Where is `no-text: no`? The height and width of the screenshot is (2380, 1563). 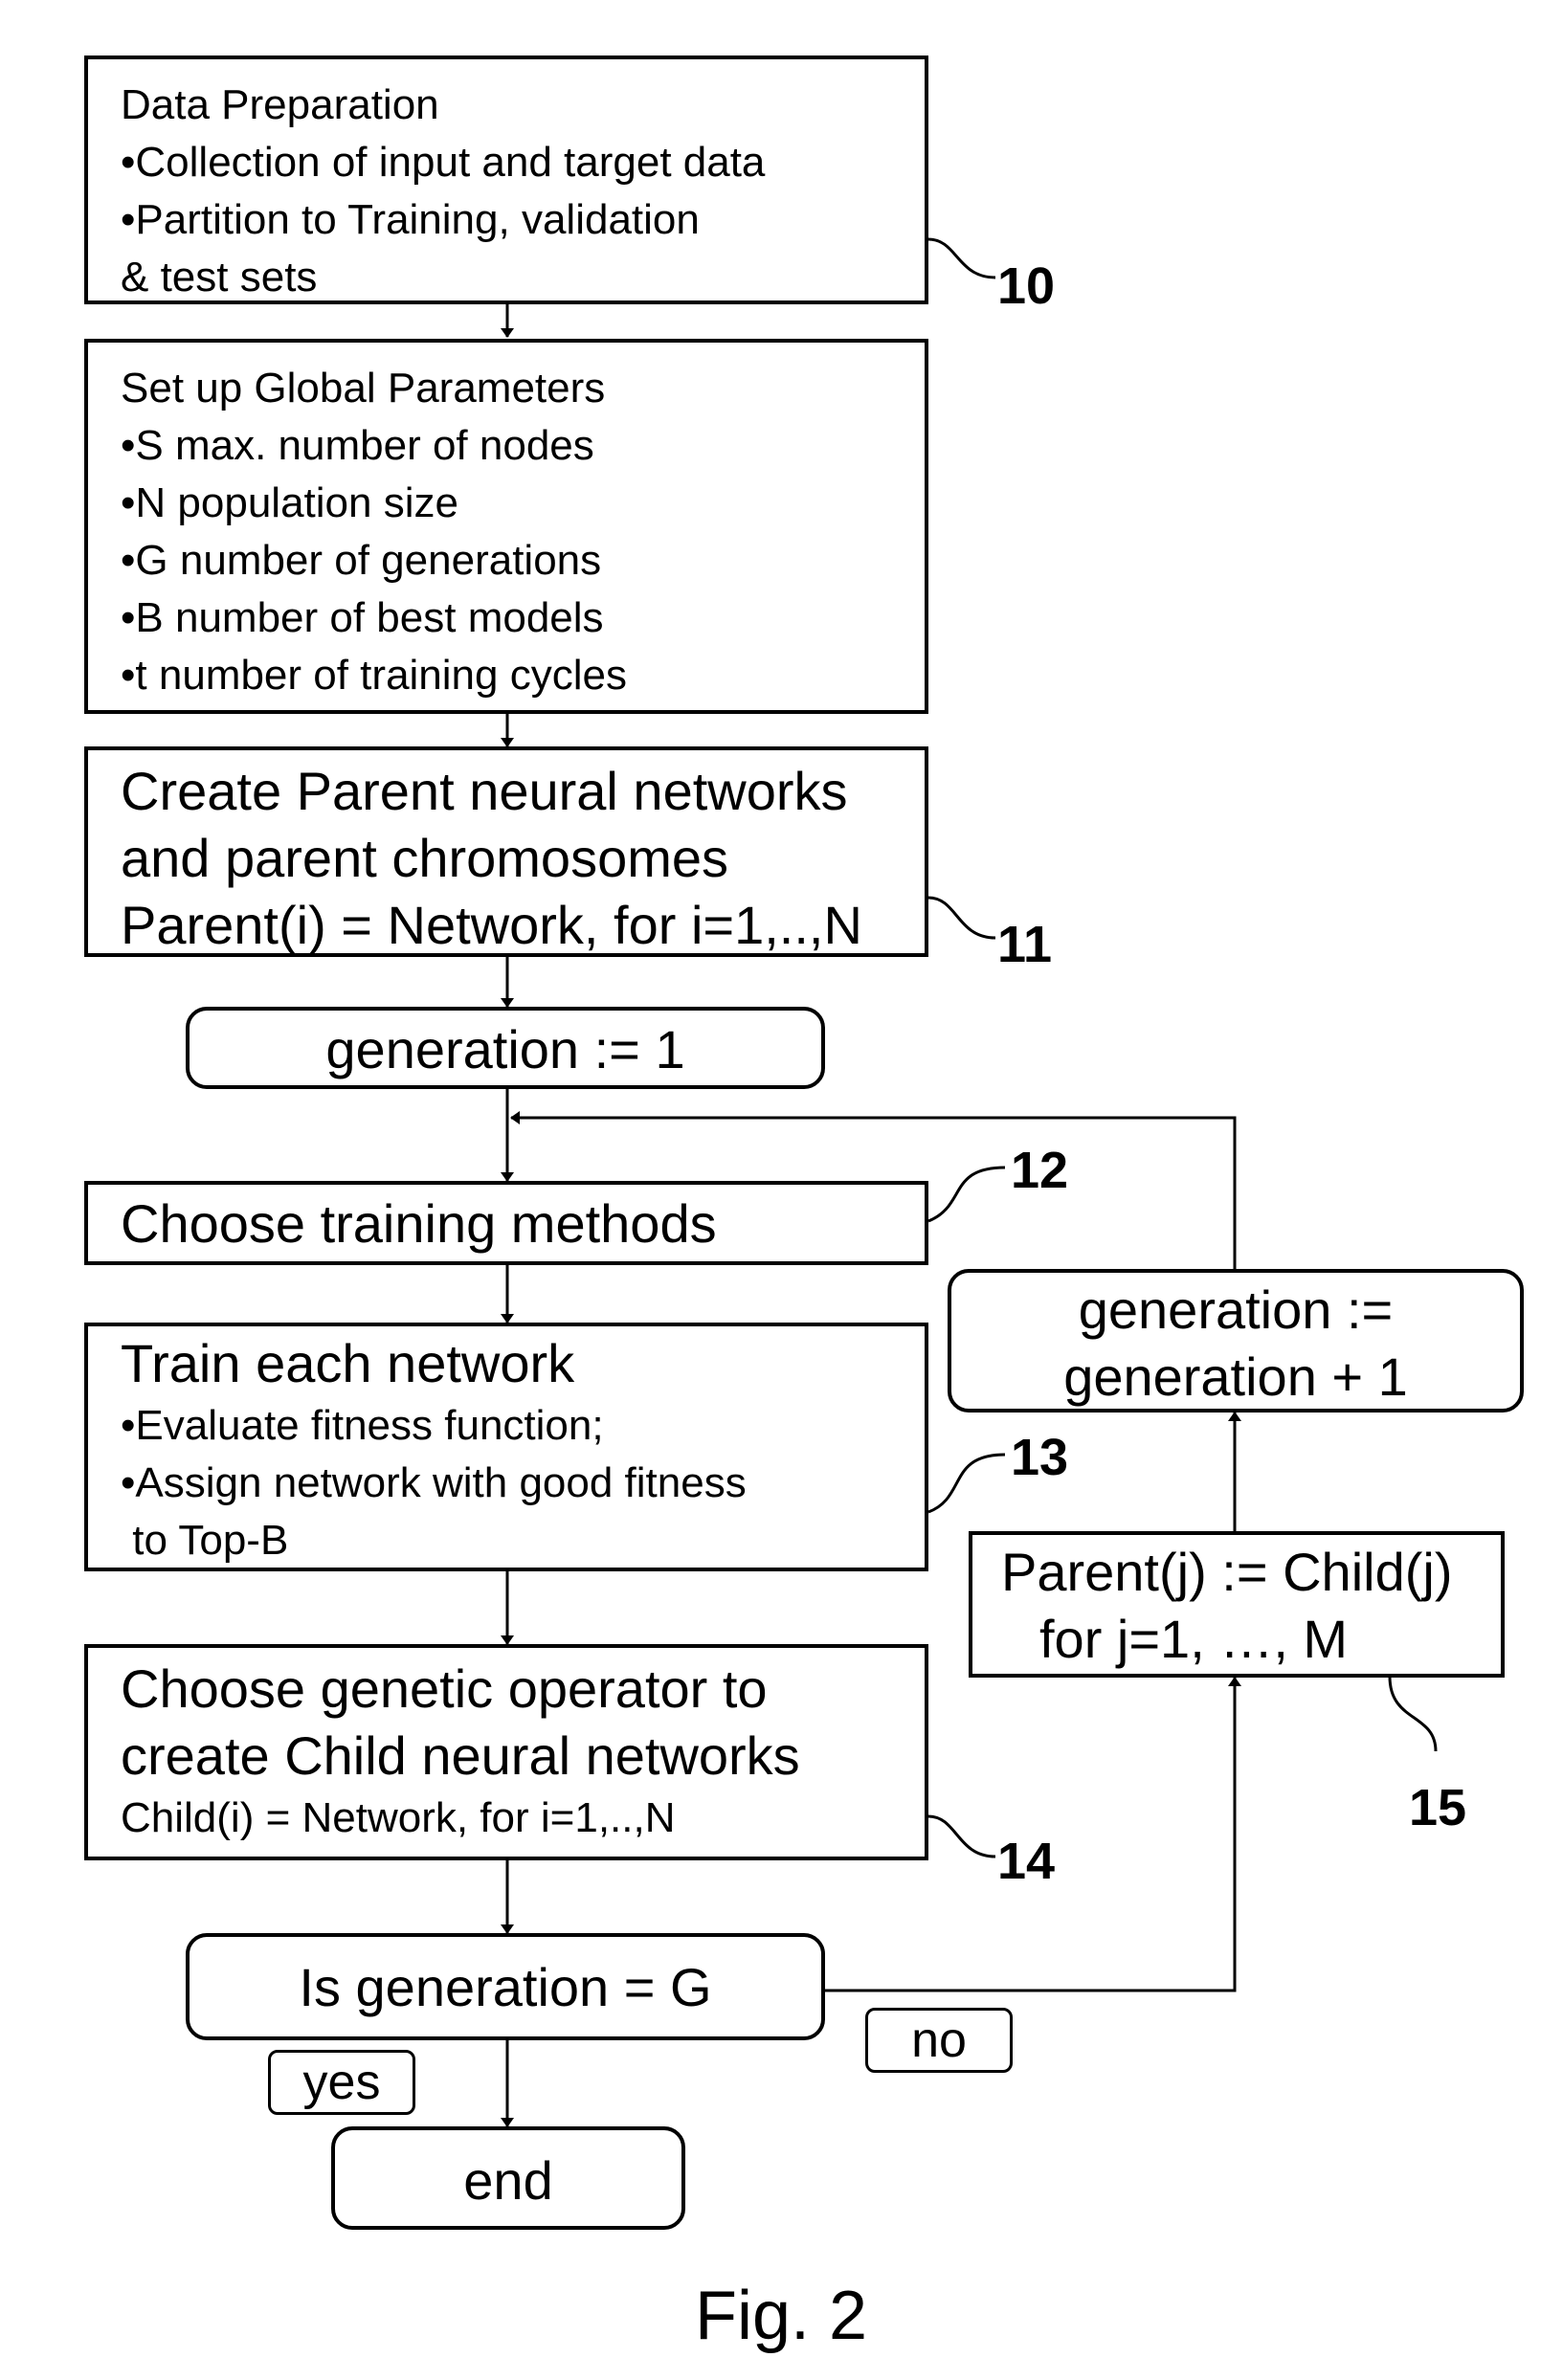 no-text: no is located at coordinates (939, 2041).